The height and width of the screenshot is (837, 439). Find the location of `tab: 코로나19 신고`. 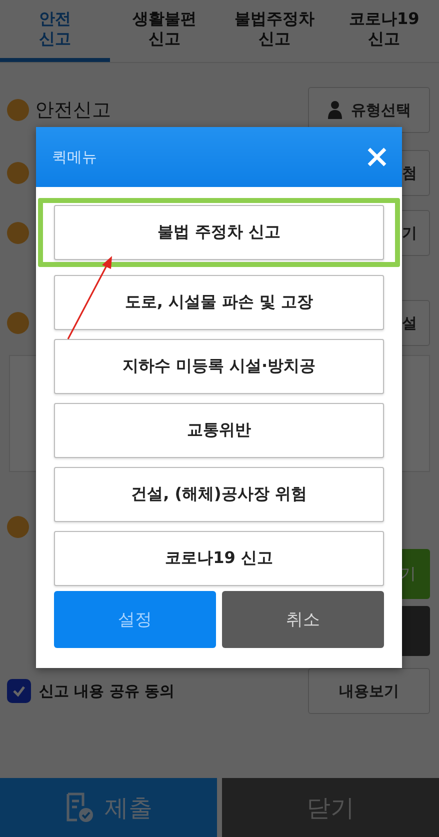

tab: 코로나19 신고 is located at coordinates (384, 31).